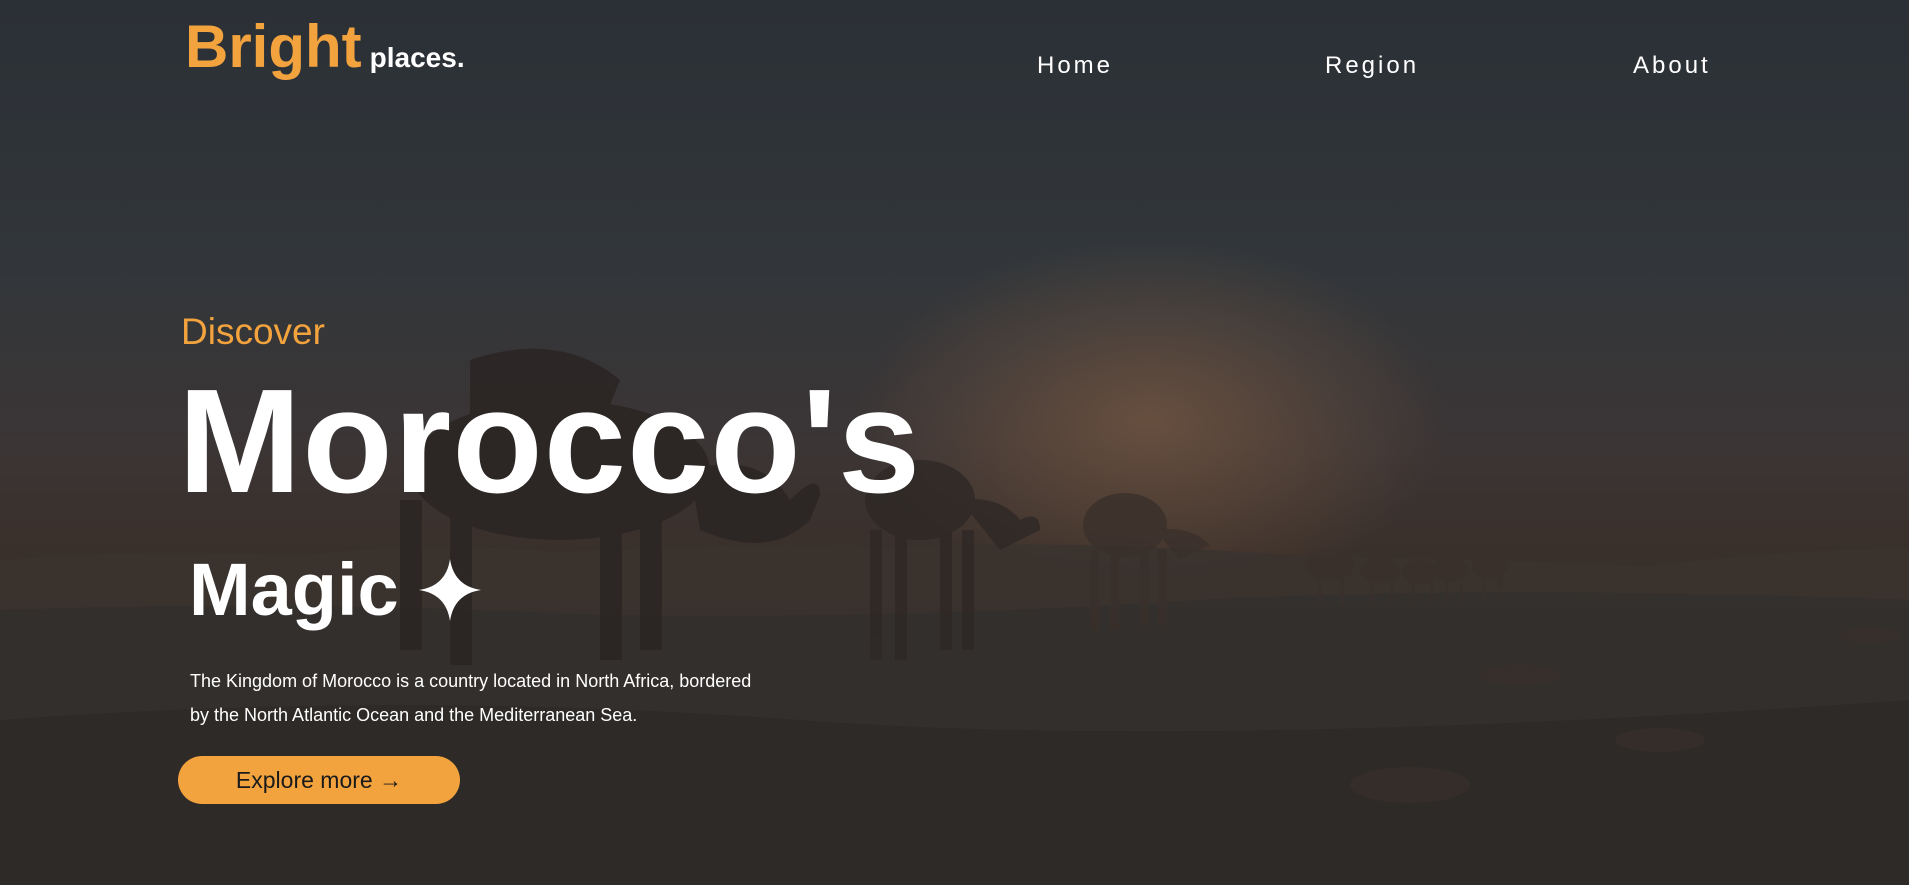 This screenshot has width=1909, height=885. Describe the element at coordinates (294, 589) in the screenshot. I see `hero-subtitle: Magic` at that location.